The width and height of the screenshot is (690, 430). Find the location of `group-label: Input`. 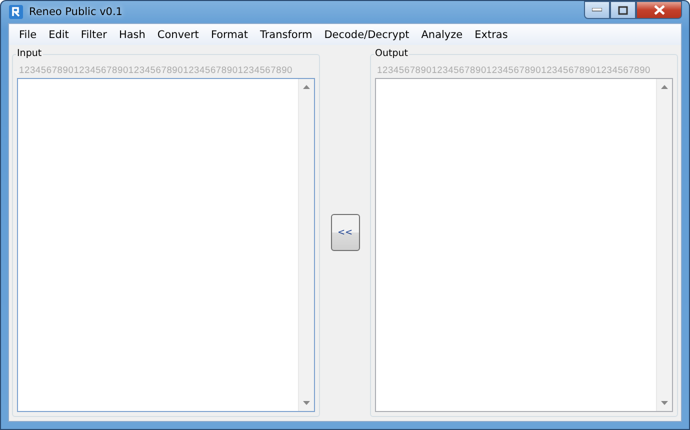

group-label: Input is located at coordinates (29, 53).